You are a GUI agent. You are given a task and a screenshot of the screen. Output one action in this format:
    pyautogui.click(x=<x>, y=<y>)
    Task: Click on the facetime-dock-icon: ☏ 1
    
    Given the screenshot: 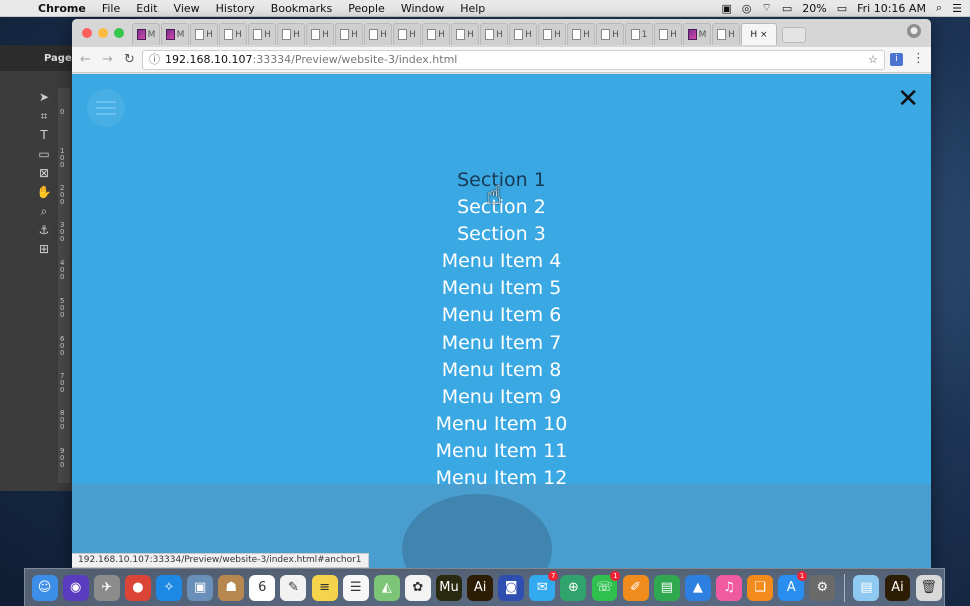 What is the action you would take?
    pyautogui.click(x=606, y=585)
    